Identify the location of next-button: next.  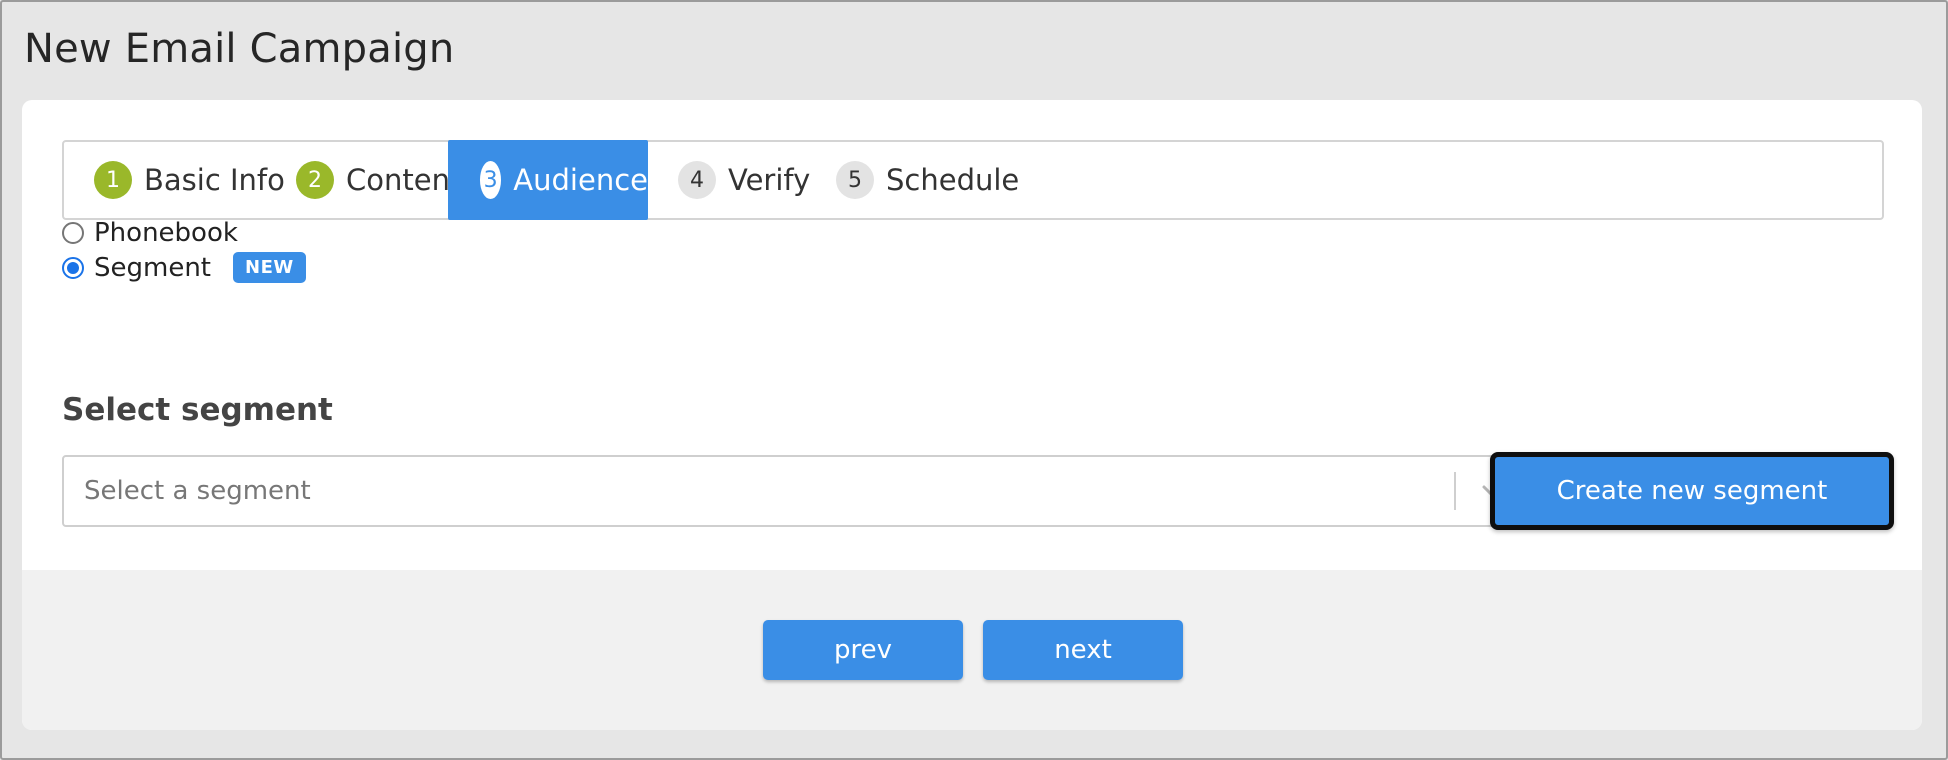
(1083, 650).